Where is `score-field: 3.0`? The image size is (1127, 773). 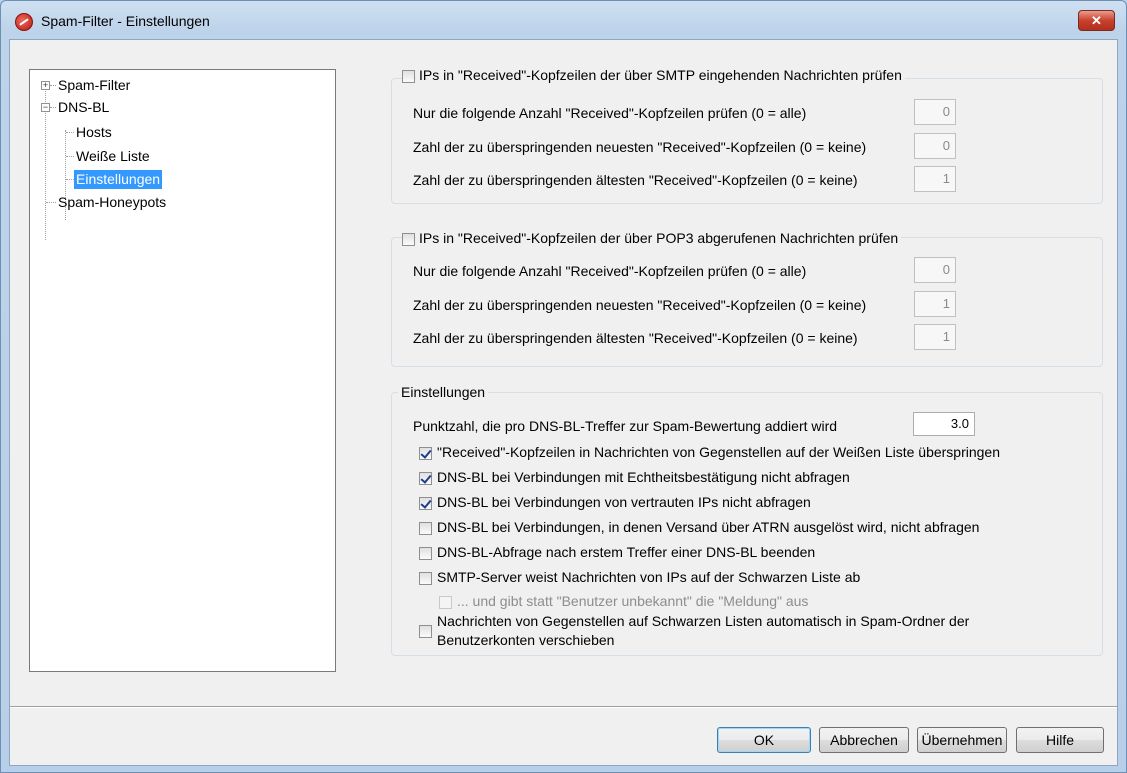
score-field: 3.0 is located at coordinates (944, 424).